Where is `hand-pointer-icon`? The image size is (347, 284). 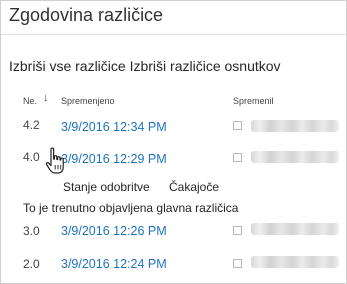 hand-pointer-icon is located at coordinates (54, 160).